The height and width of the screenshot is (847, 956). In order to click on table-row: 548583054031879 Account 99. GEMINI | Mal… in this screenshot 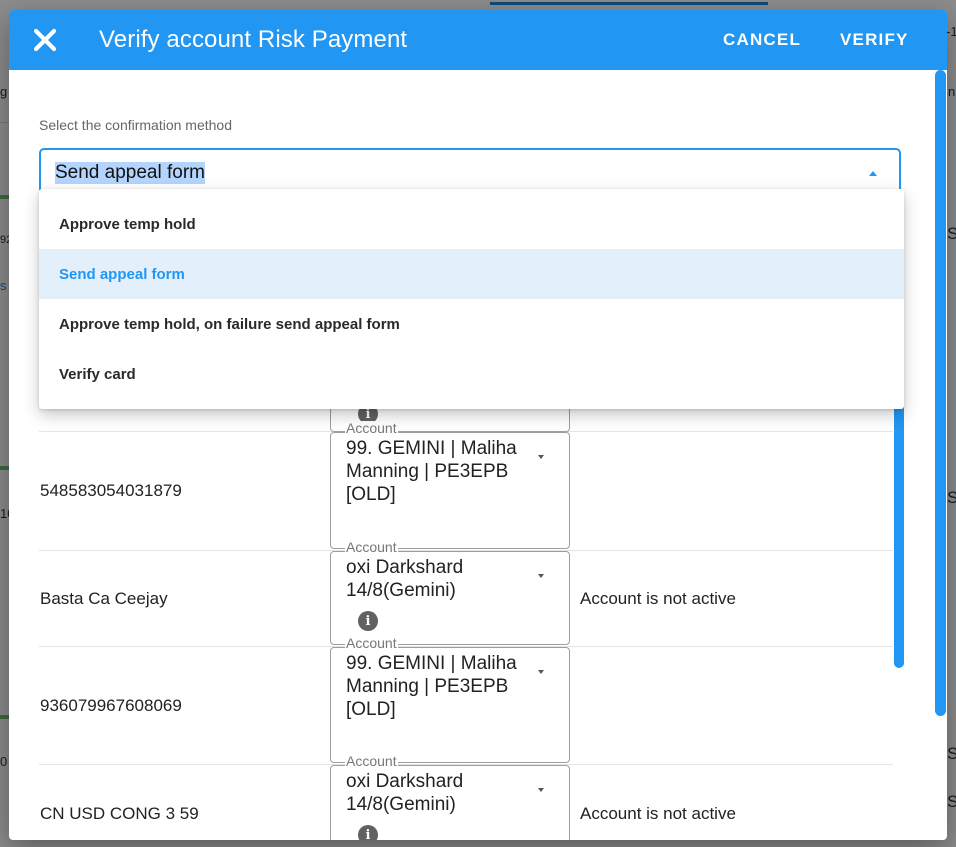, I will do `click(466, 486)`.